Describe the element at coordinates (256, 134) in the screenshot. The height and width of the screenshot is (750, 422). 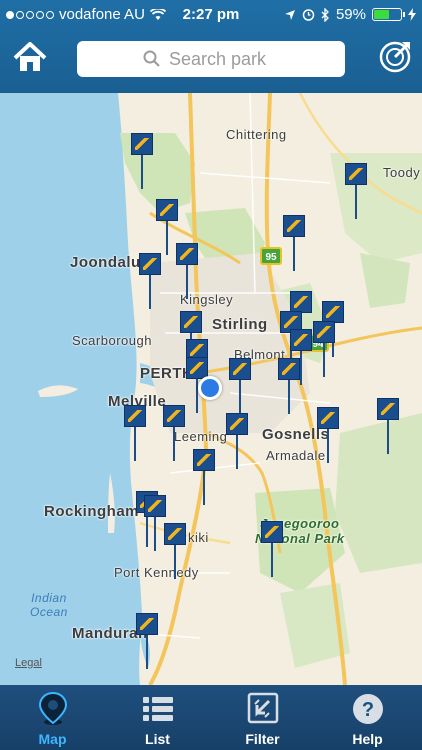
I see `place-label: Chittering` at that location.